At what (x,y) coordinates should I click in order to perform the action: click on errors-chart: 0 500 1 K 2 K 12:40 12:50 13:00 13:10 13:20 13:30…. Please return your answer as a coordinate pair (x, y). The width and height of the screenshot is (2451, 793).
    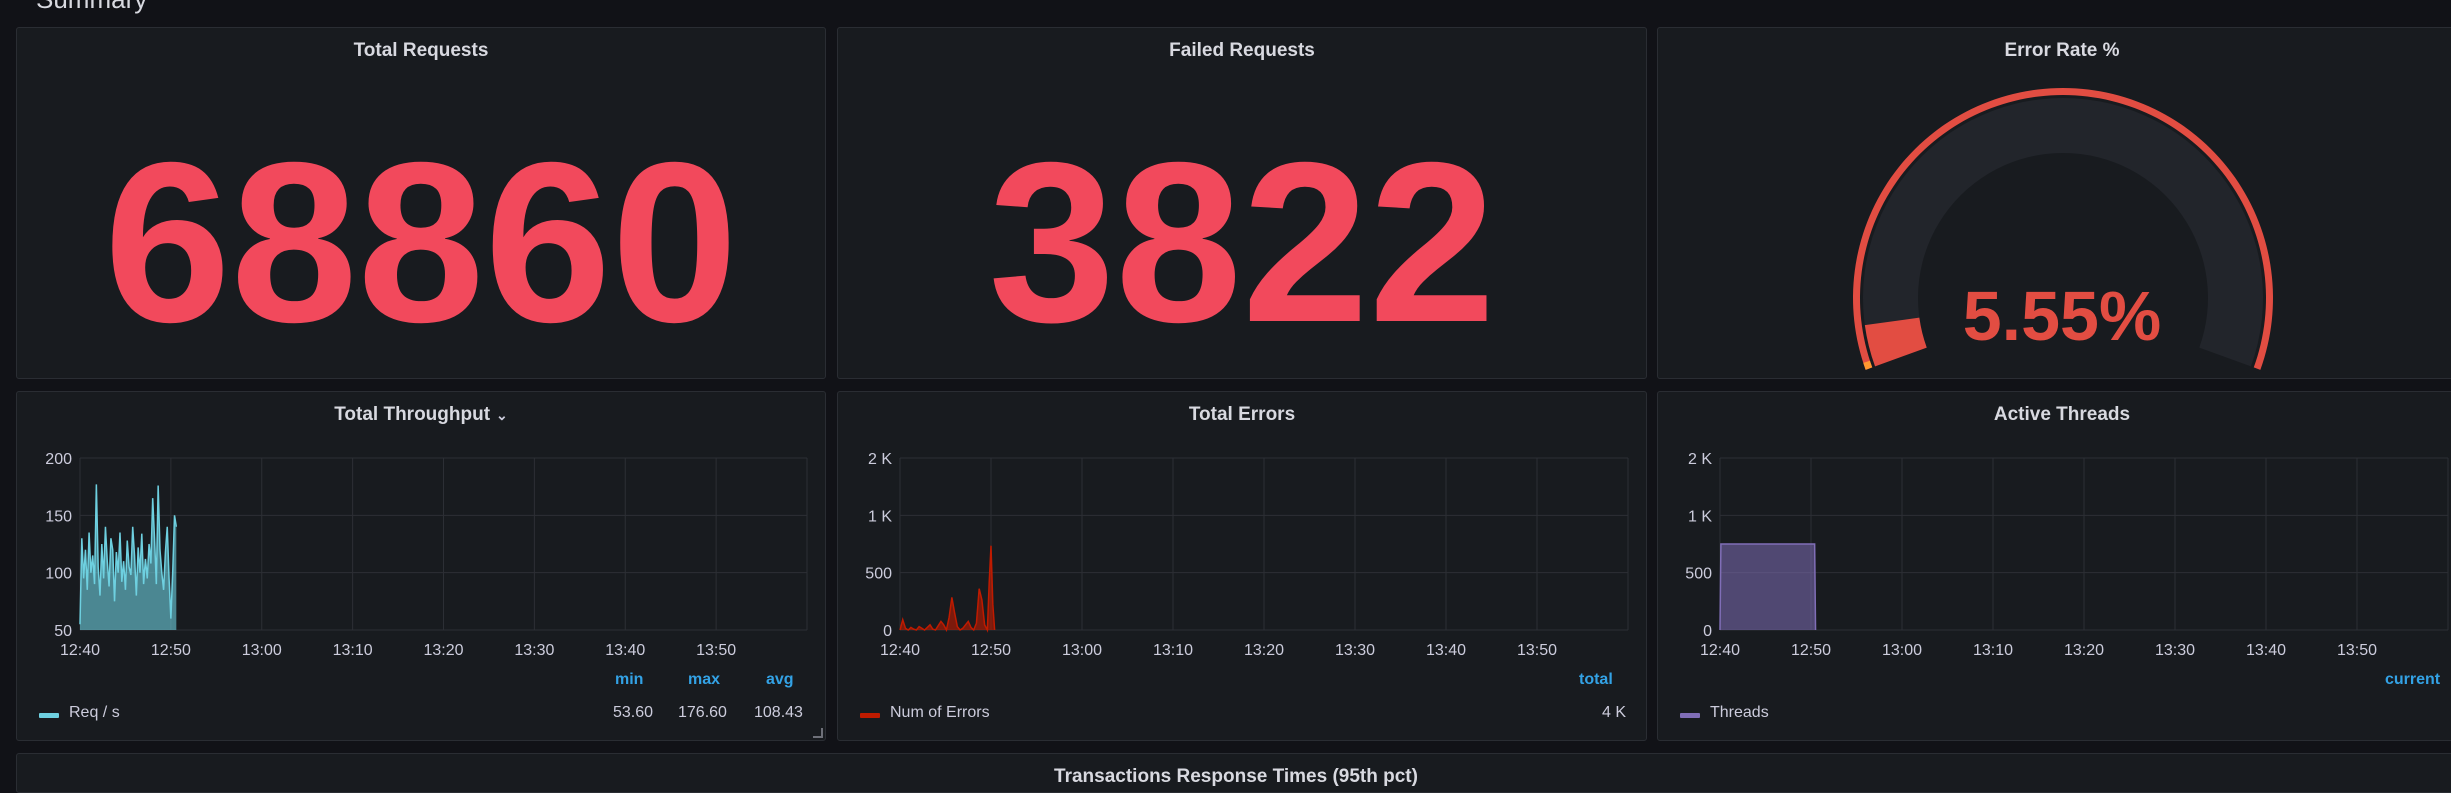
    Looking at the image, I should click on (1247, 555).